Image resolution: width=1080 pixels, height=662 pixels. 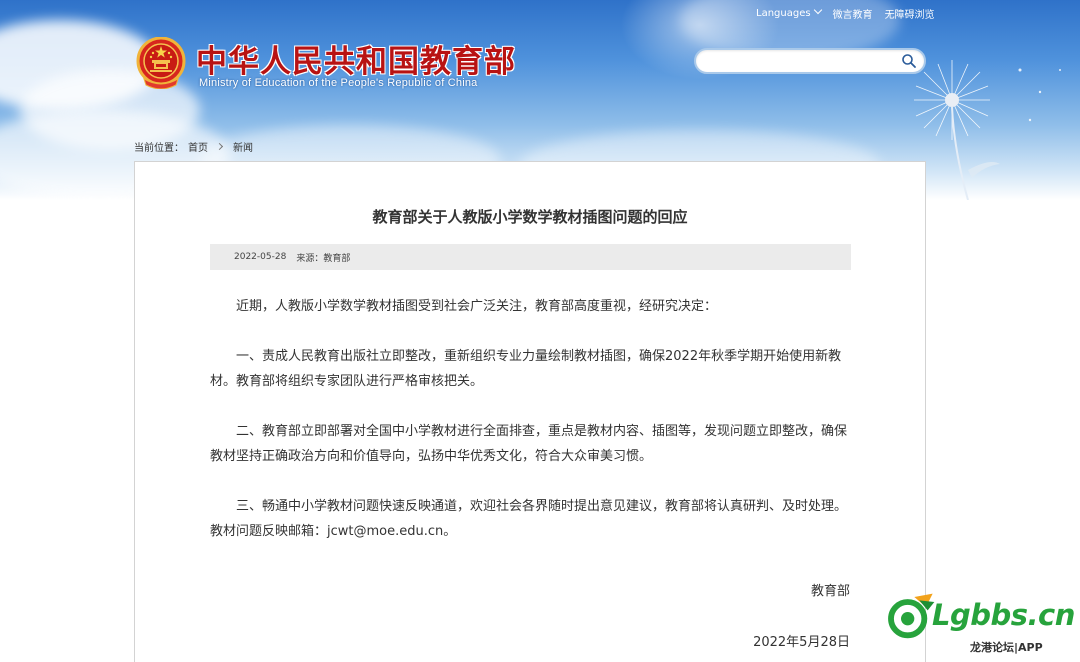 What do you see at coordinates (159, 148) in the screenshot?
I see `breadcrumb-prefix: 当前位置：` at bounding box center [159, 148].